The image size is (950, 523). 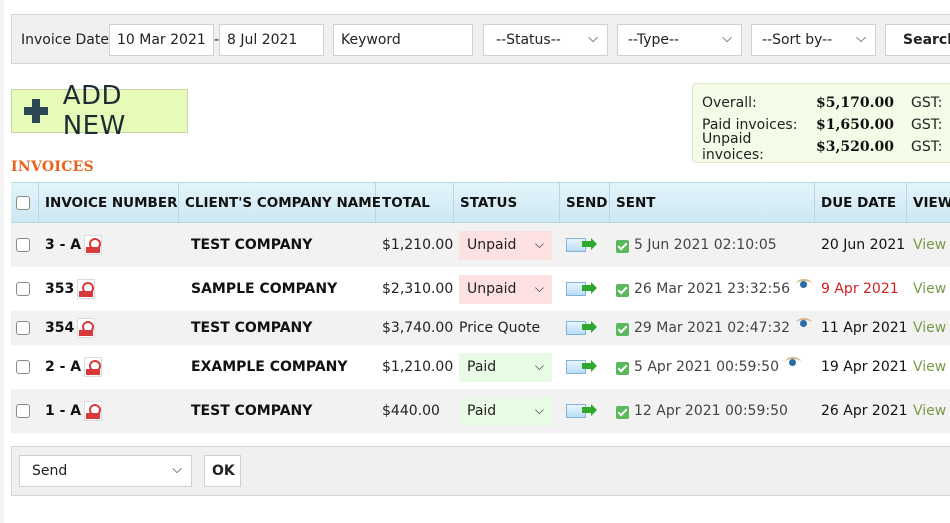 I want to click on invoice-number: 353, so click(x=60, y=289).